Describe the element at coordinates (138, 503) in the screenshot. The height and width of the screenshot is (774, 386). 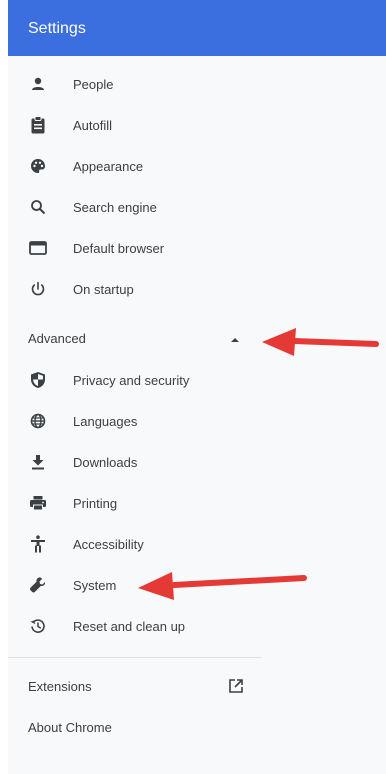
I see `sidebar-item-printing: Printing` at that location.